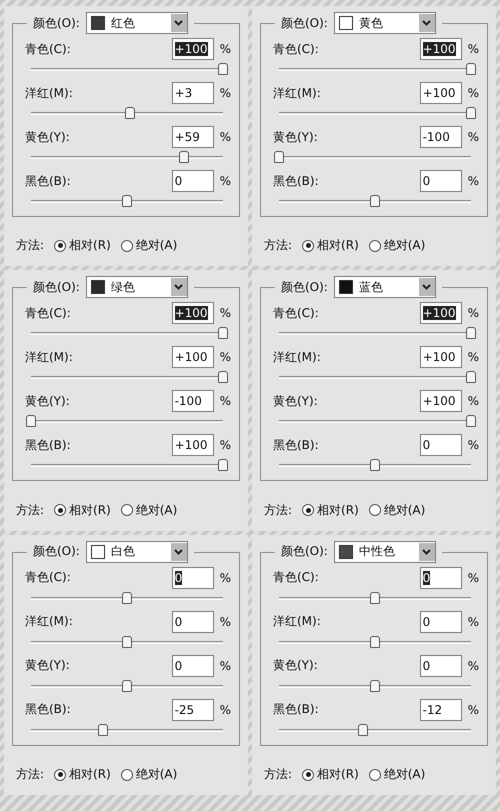 This screenshot has width=500, height=811. What do you see at coordinates (385, 551) in the screenshot?
I see `color-dropdown: 中性色` at bounding box center [385, 551].